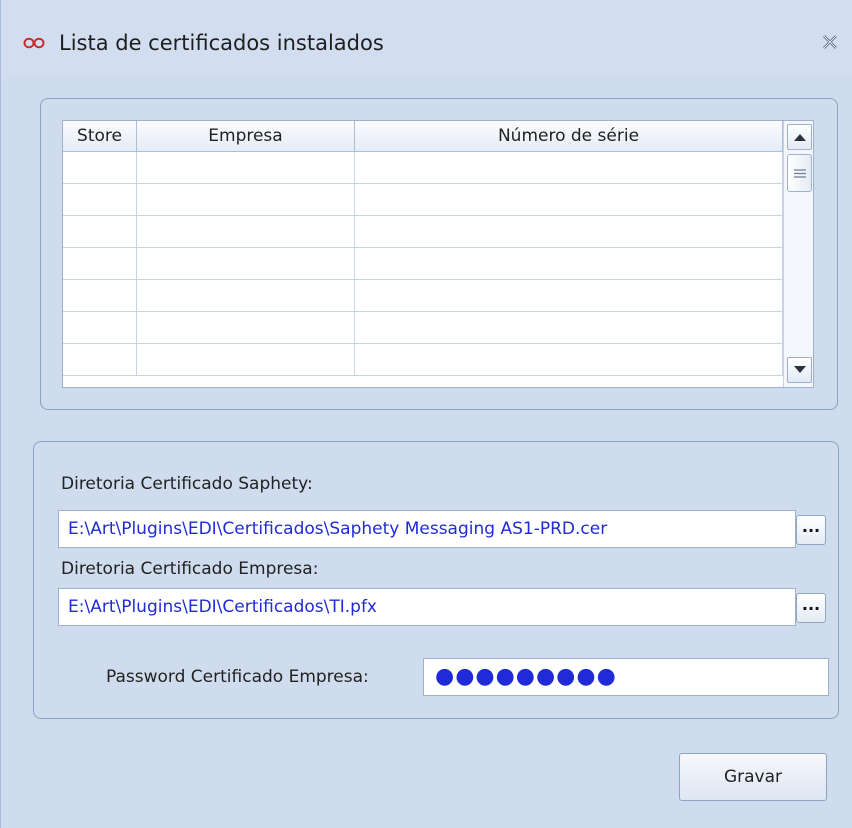 This screenshot has width=852, height=828. I want to click on password-field: ●●●●●●●●●, so click(626, 677).